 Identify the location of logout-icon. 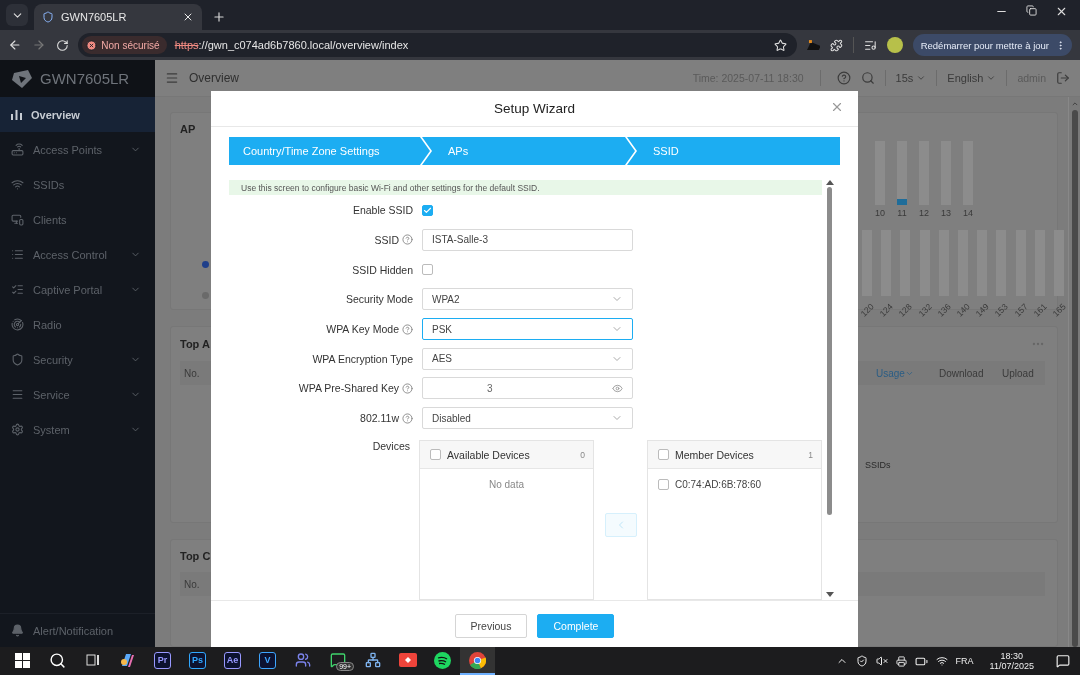
(1063, 78).